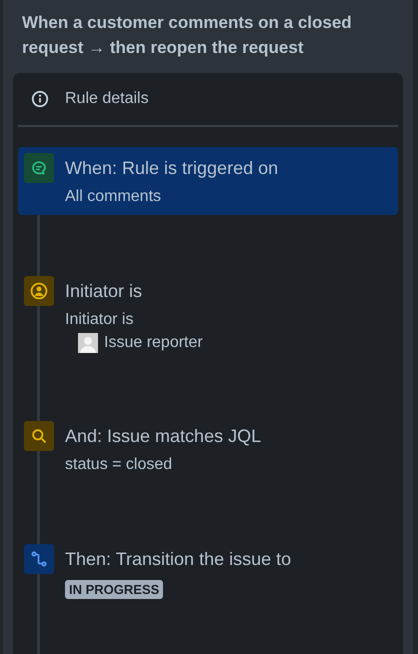 This screenshot has height=654, width=418. What do you see at coordinates (153, 343) in the screenshot?
I see `user-name: Issue reporter` at bounding box center [153, 343].